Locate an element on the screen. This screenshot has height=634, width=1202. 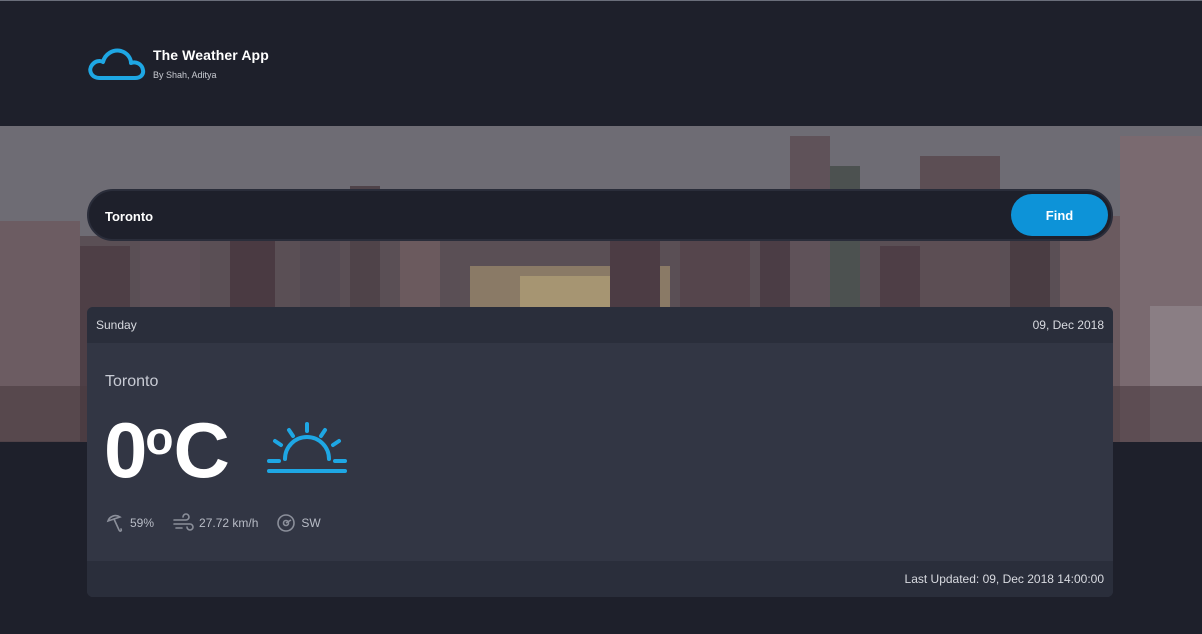
wind-direction-value: SW is located at coordinates (311, 523).